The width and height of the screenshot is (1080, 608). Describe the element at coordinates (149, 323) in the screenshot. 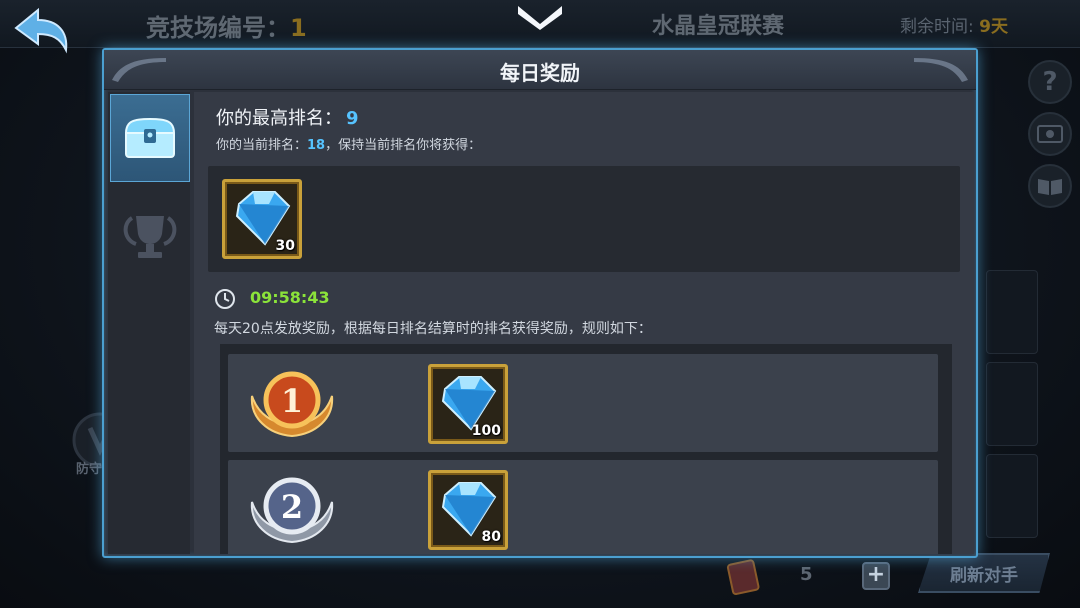

I see `tab-column` at that location.